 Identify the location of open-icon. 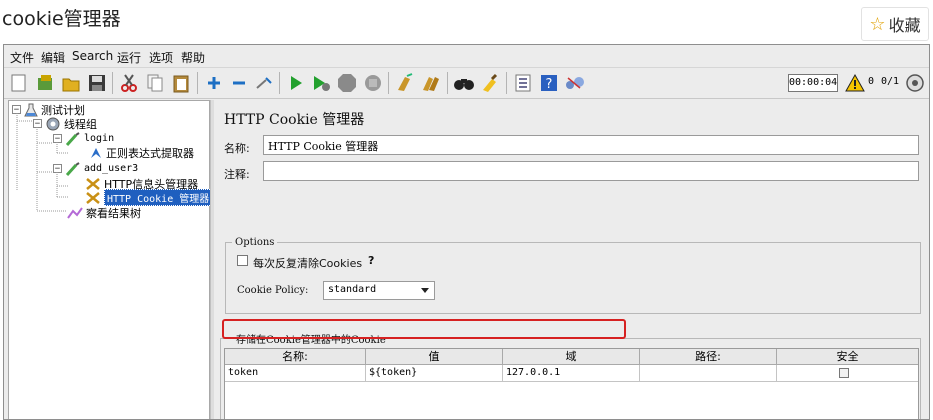
(71, 83).